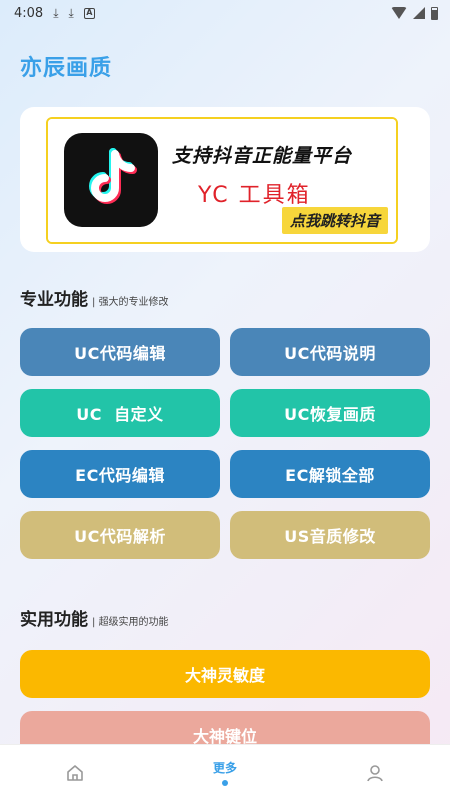  What do you see at coordinates (225, 783) in the screenshot?
I see `active-indicator` at bounding box center [225, 783].